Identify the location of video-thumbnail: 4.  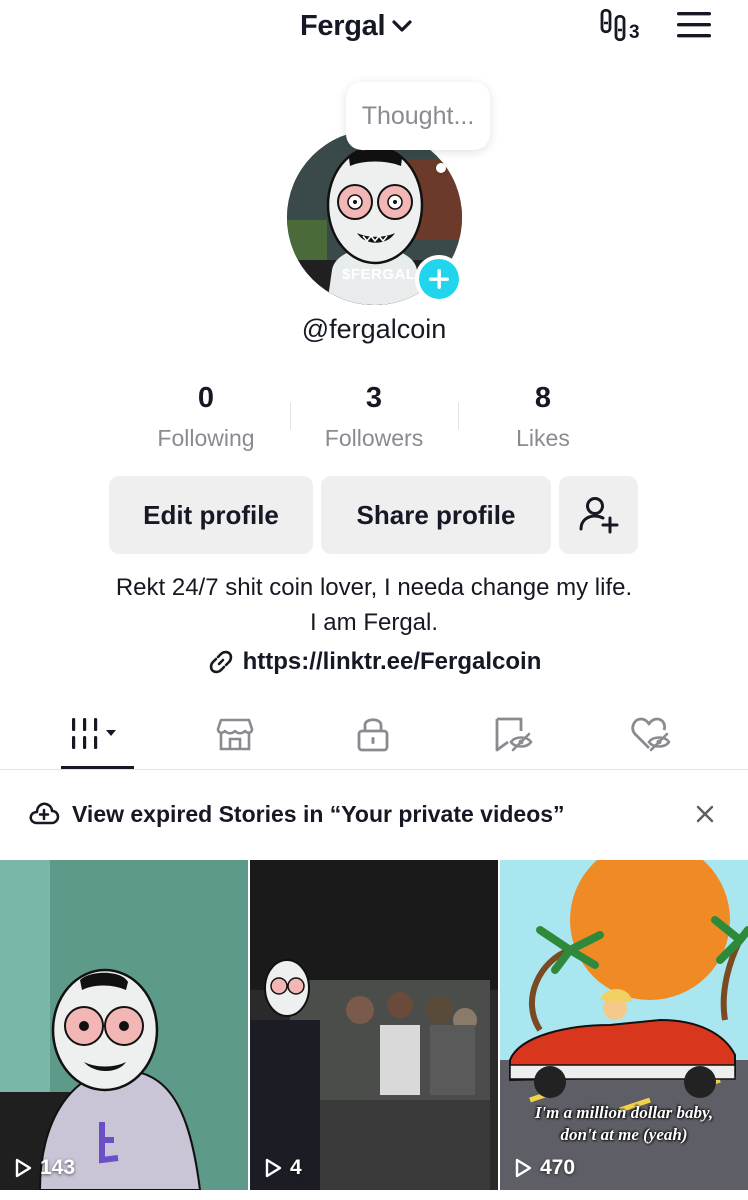
(374, 1025).